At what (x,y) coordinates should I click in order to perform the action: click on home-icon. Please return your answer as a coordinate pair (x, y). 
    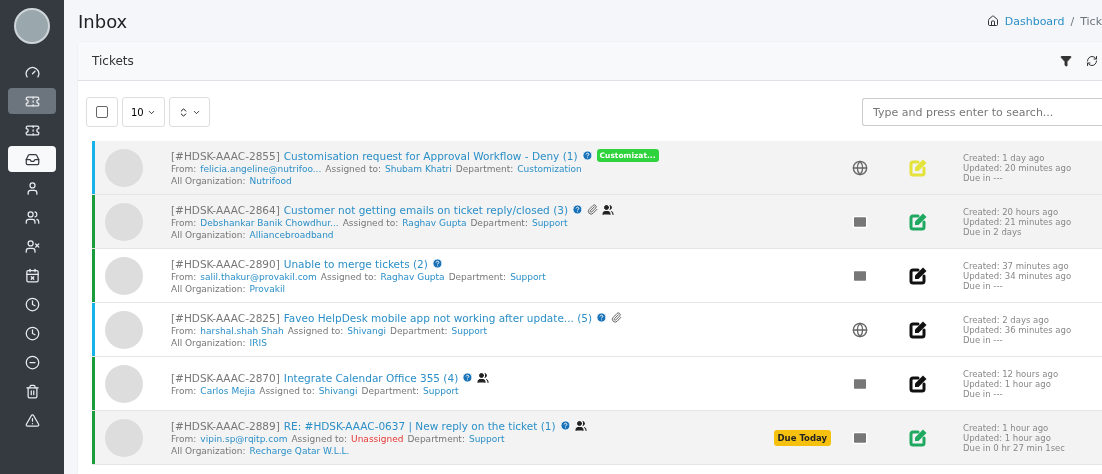
    Looking at the image, I should click on (992, 21).